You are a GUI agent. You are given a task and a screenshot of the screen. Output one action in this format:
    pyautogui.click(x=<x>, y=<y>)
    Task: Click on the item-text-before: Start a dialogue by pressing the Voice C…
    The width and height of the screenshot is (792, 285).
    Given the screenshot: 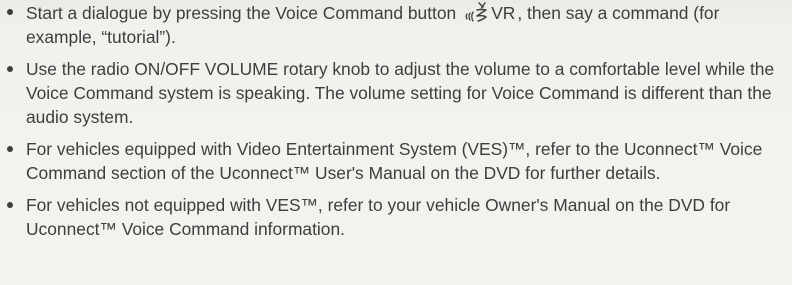 What is the action you would take?
    pyautogui.click(x=241, y=13)
    